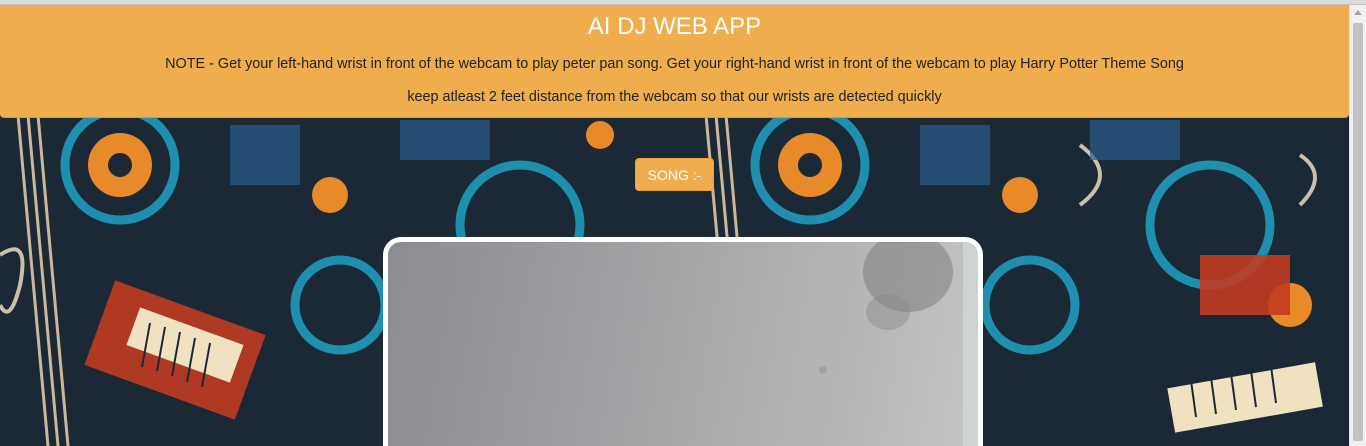 Image resolution: width=1366 pixels, height=446 pixels. What do you see at coordinates (674, 174) in the screenshot?
I see `song-button: SONG :-` at bounding box center [674, 174].